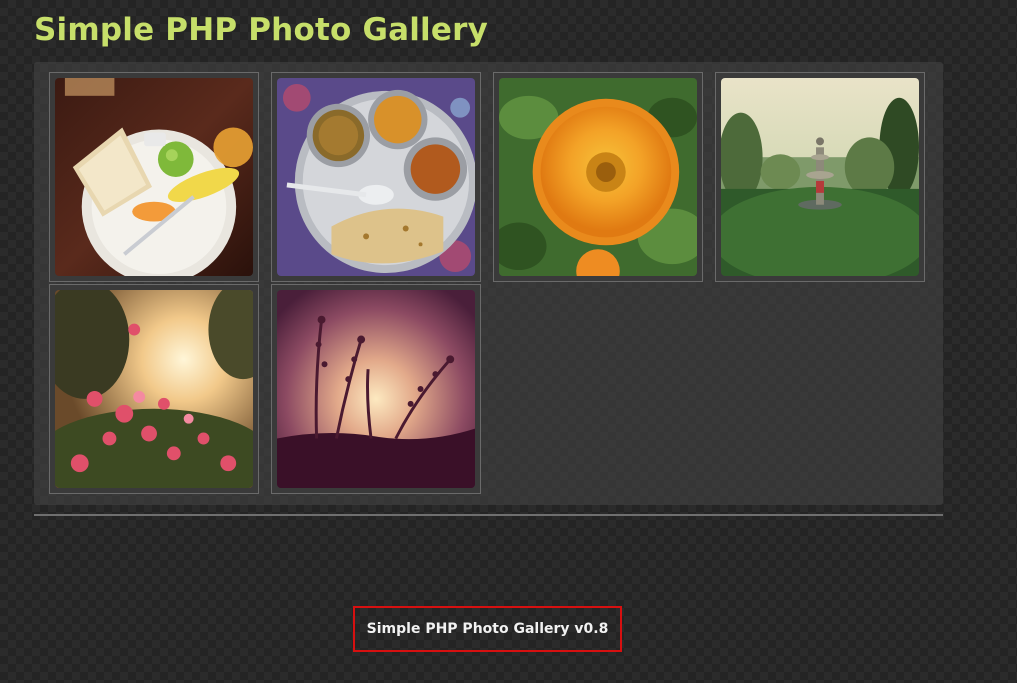 Image resolution: width=1017 pixels, height=683 pixels. I want to click on footer-divider, so click(488, 515).